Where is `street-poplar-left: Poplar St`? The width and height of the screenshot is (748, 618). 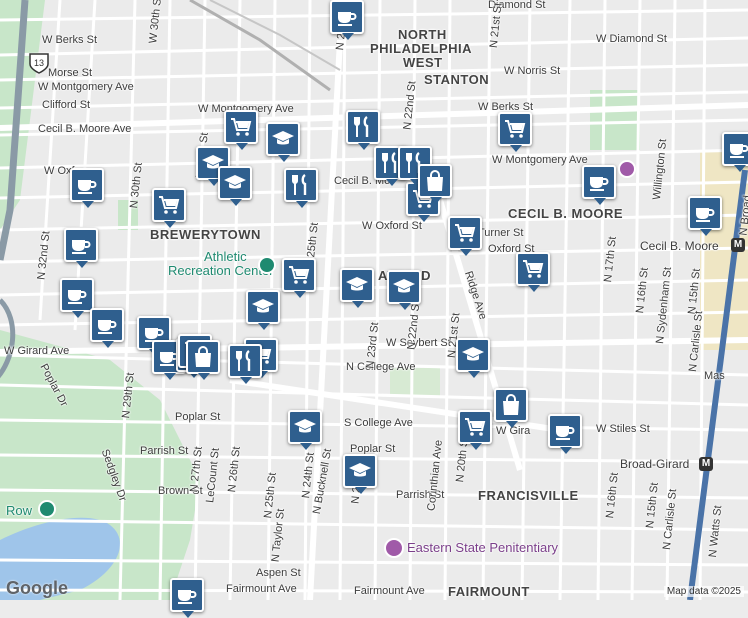
street-poplar-left: Poplar St is located at coordinates (198, 417).